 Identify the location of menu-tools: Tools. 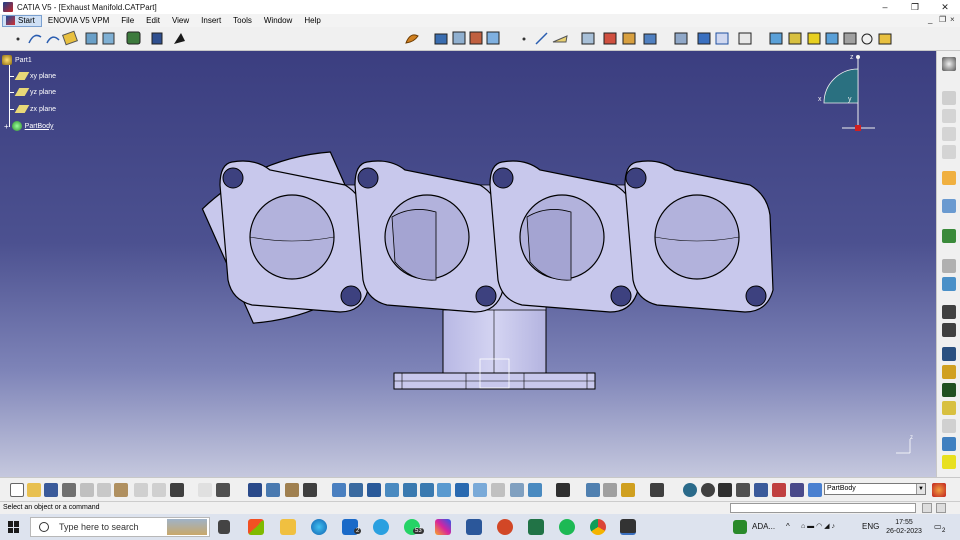
(242, 20).